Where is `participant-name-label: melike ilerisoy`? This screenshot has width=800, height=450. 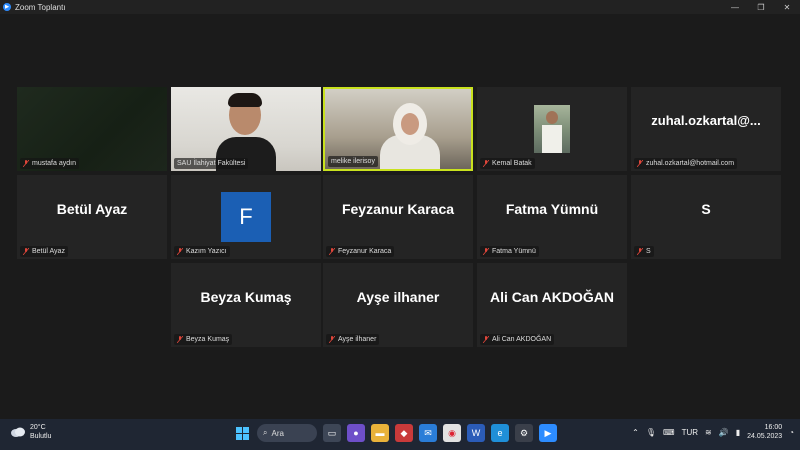 participant-name-label: melike ilerisoy is located at coordinates (353, 161).